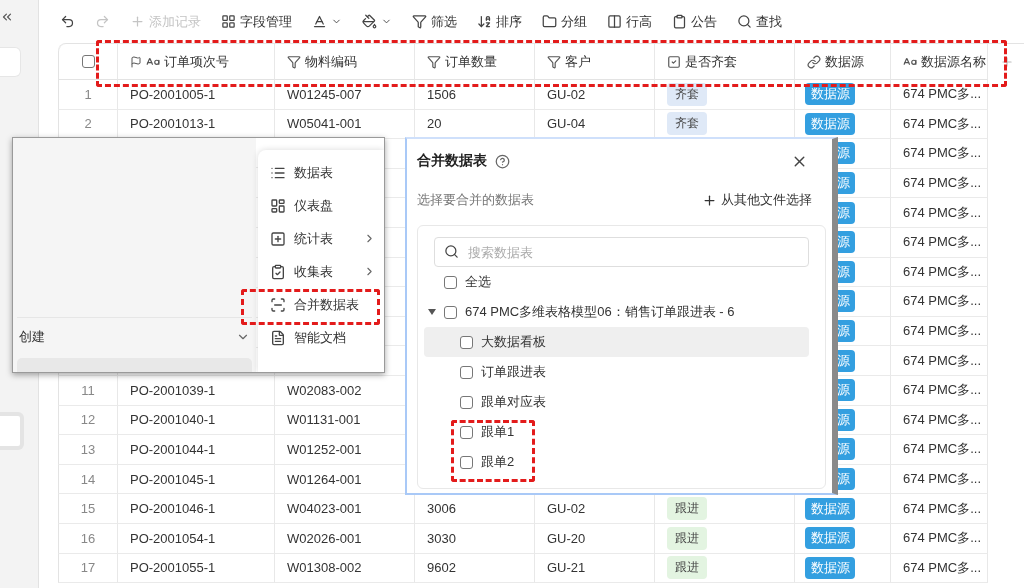 This screenshot has height=588, width=1024. Describe the element at coordinates (278, 337) in the screenshot. I see `document-icon` at that location.